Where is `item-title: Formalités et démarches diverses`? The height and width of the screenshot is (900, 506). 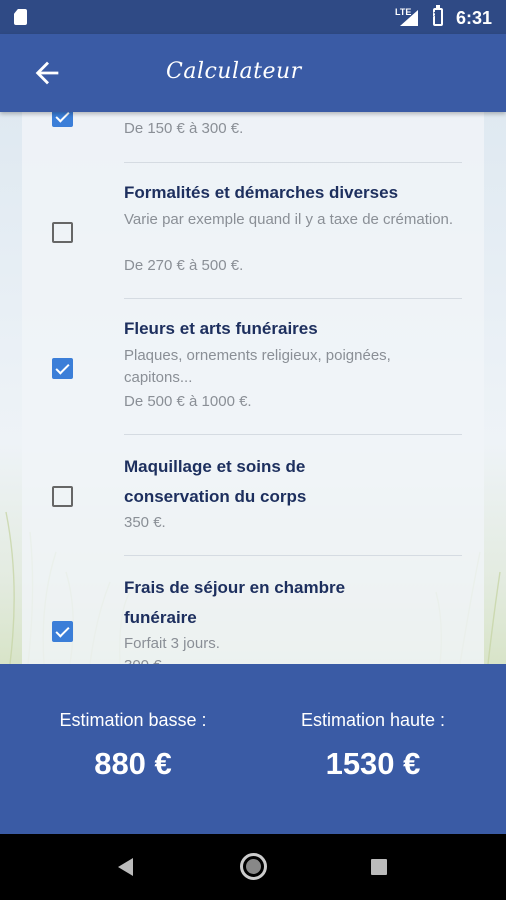
item-title: Formalités et démarches diverses is located at coordinates (261, 192).